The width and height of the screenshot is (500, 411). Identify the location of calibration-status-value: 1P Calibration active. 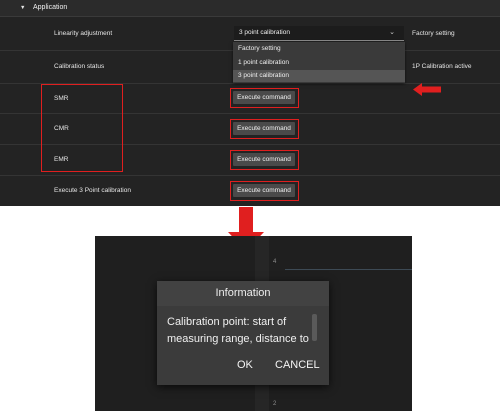
(442, 66).